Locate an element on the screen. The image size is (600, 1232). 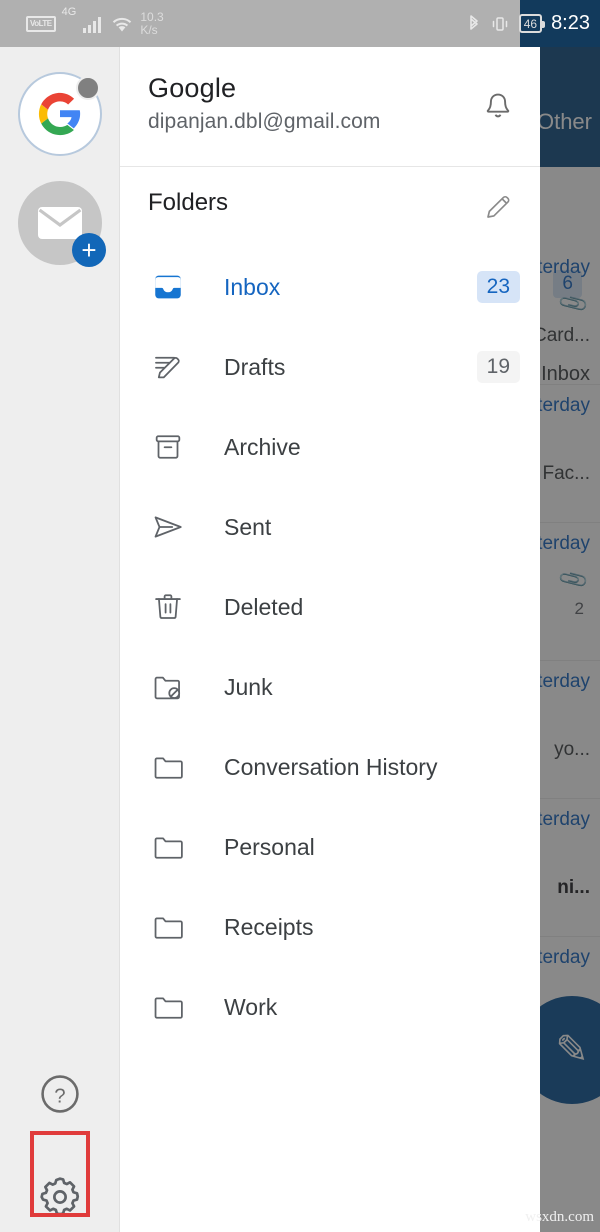
folder-badge: 19 is located at coordinates (498, 367).